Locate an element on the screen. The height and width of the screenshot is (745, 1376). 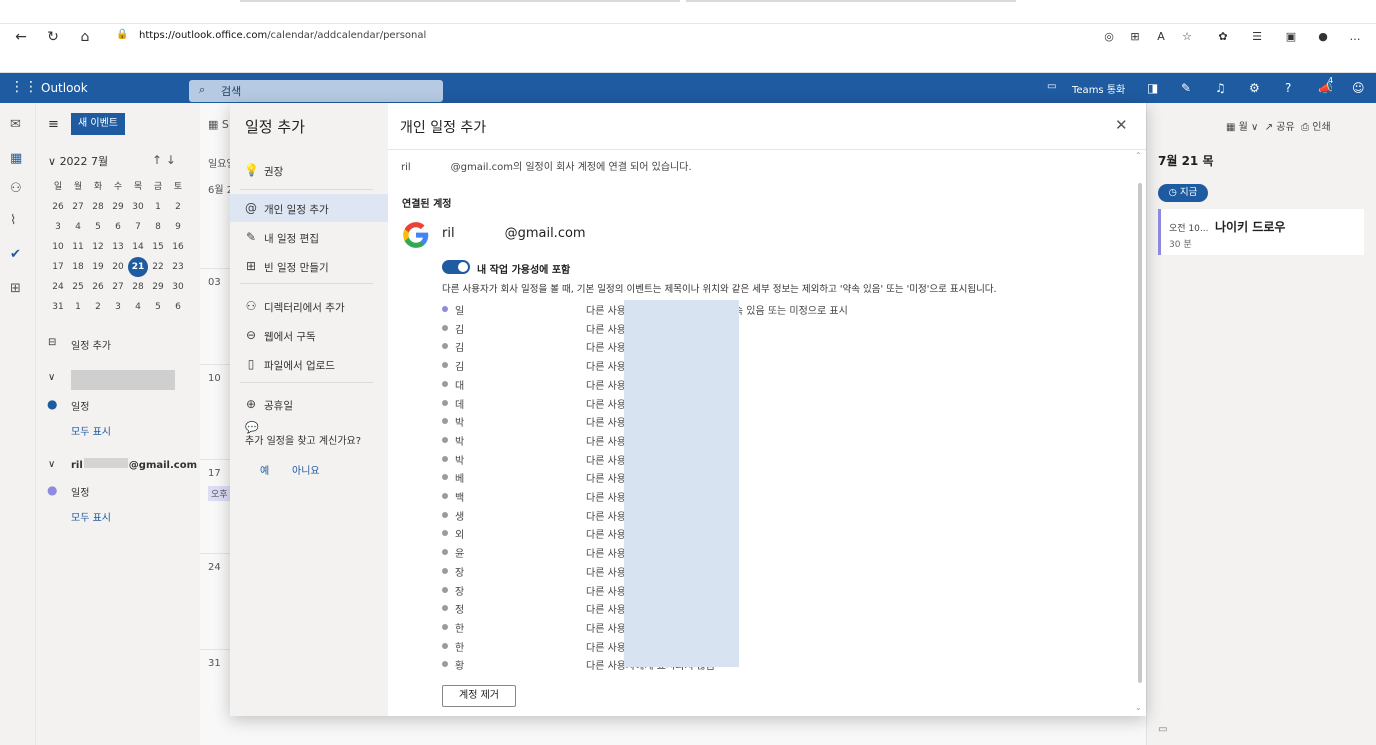
scroll-up-icon: ⌃ is located at coordinates (1138, 155).